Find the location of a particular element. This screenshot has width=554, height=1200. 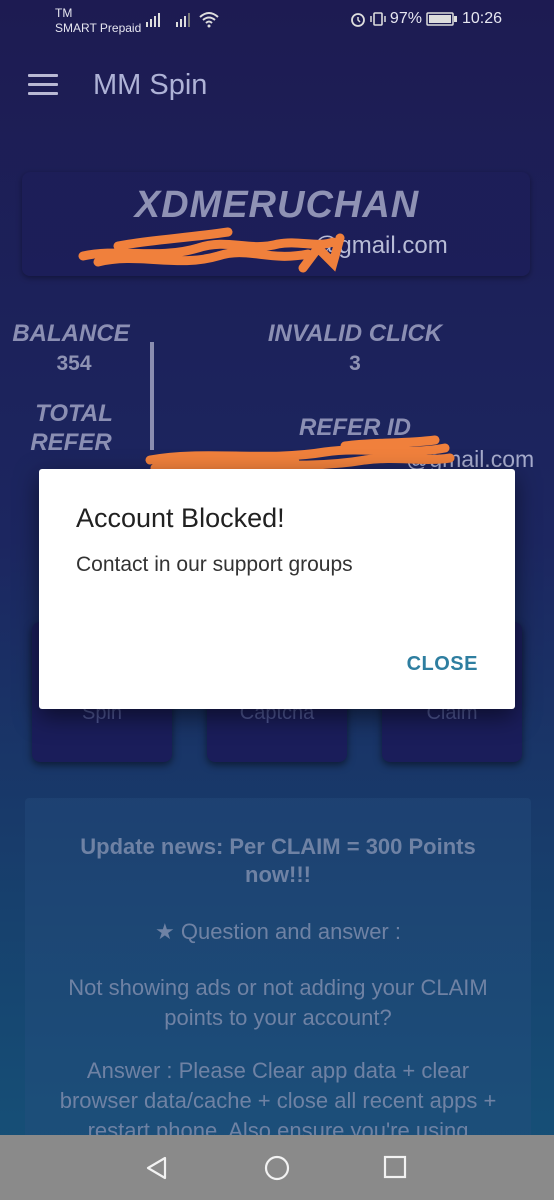

back-icon is located at coordinates (157, 1168).